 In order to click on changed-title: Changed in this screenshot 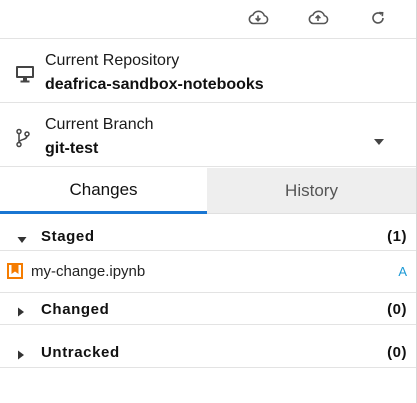, I will do `click(75, 309)`.